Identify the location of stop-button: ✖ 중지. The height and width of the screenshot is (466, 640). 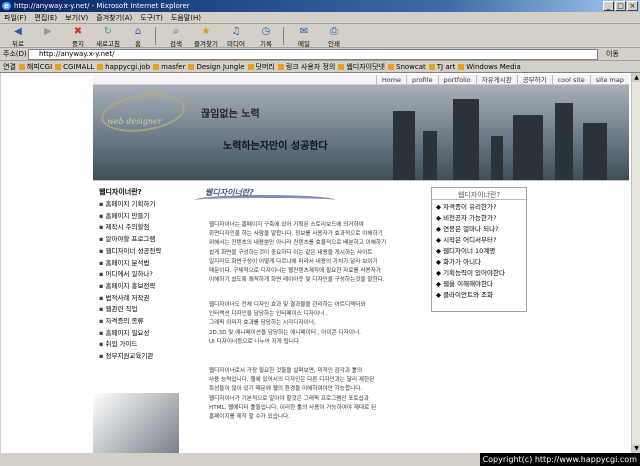
(78, 36).